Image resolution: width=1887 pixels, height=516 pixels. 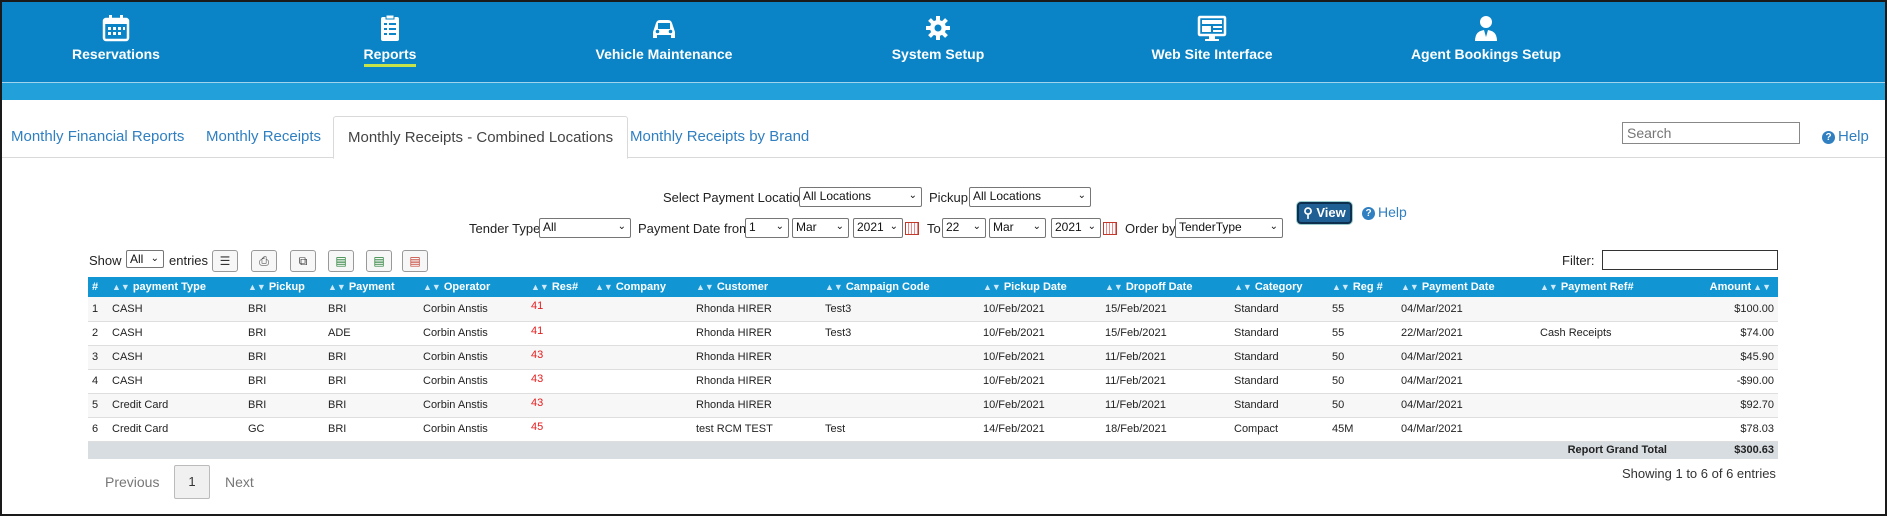 What do you see at coordinates (820, 228) in the screenshot?
I see `from-month-select: Mar ⌄` at bounding box center [820, 228].